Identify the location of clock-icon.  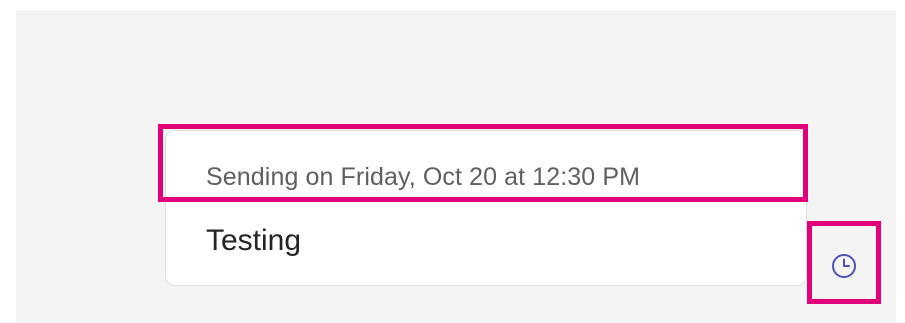
(844, 265).